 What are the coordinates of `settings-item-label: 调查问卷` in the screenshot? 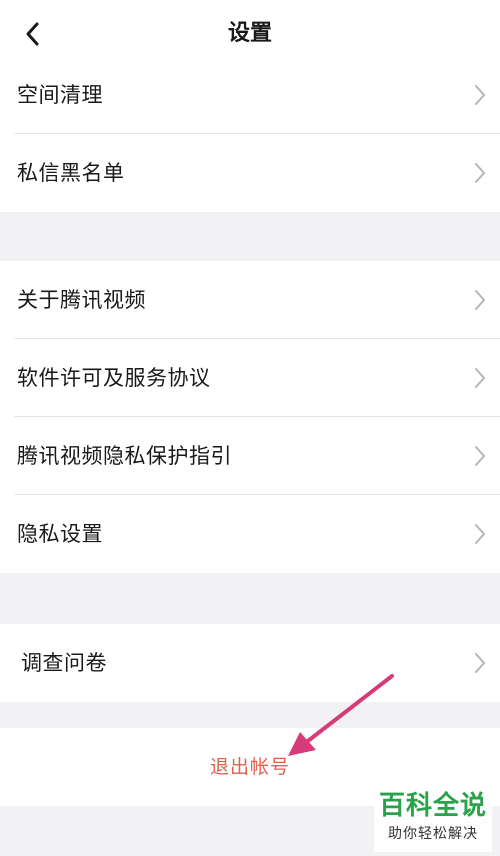 It's located at (64, 663).